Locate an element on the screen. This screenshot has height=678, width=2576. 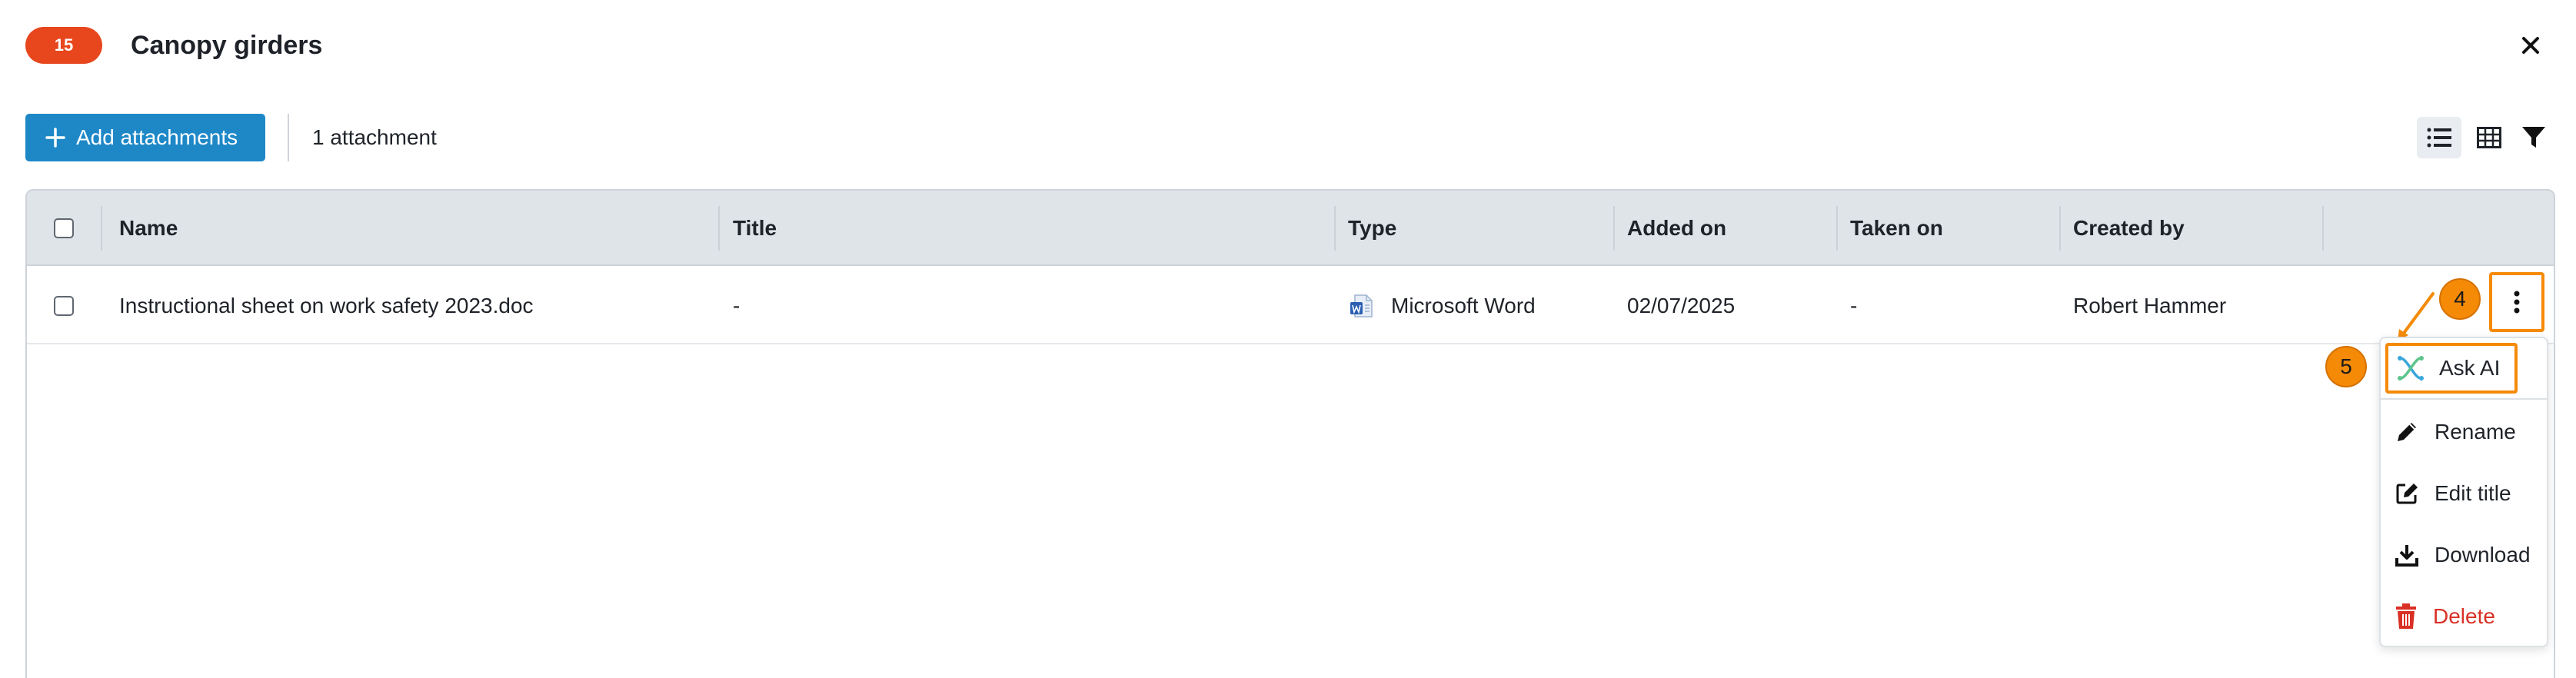
add-attachments-label: Add attachments is located at coordinates (157, 137).